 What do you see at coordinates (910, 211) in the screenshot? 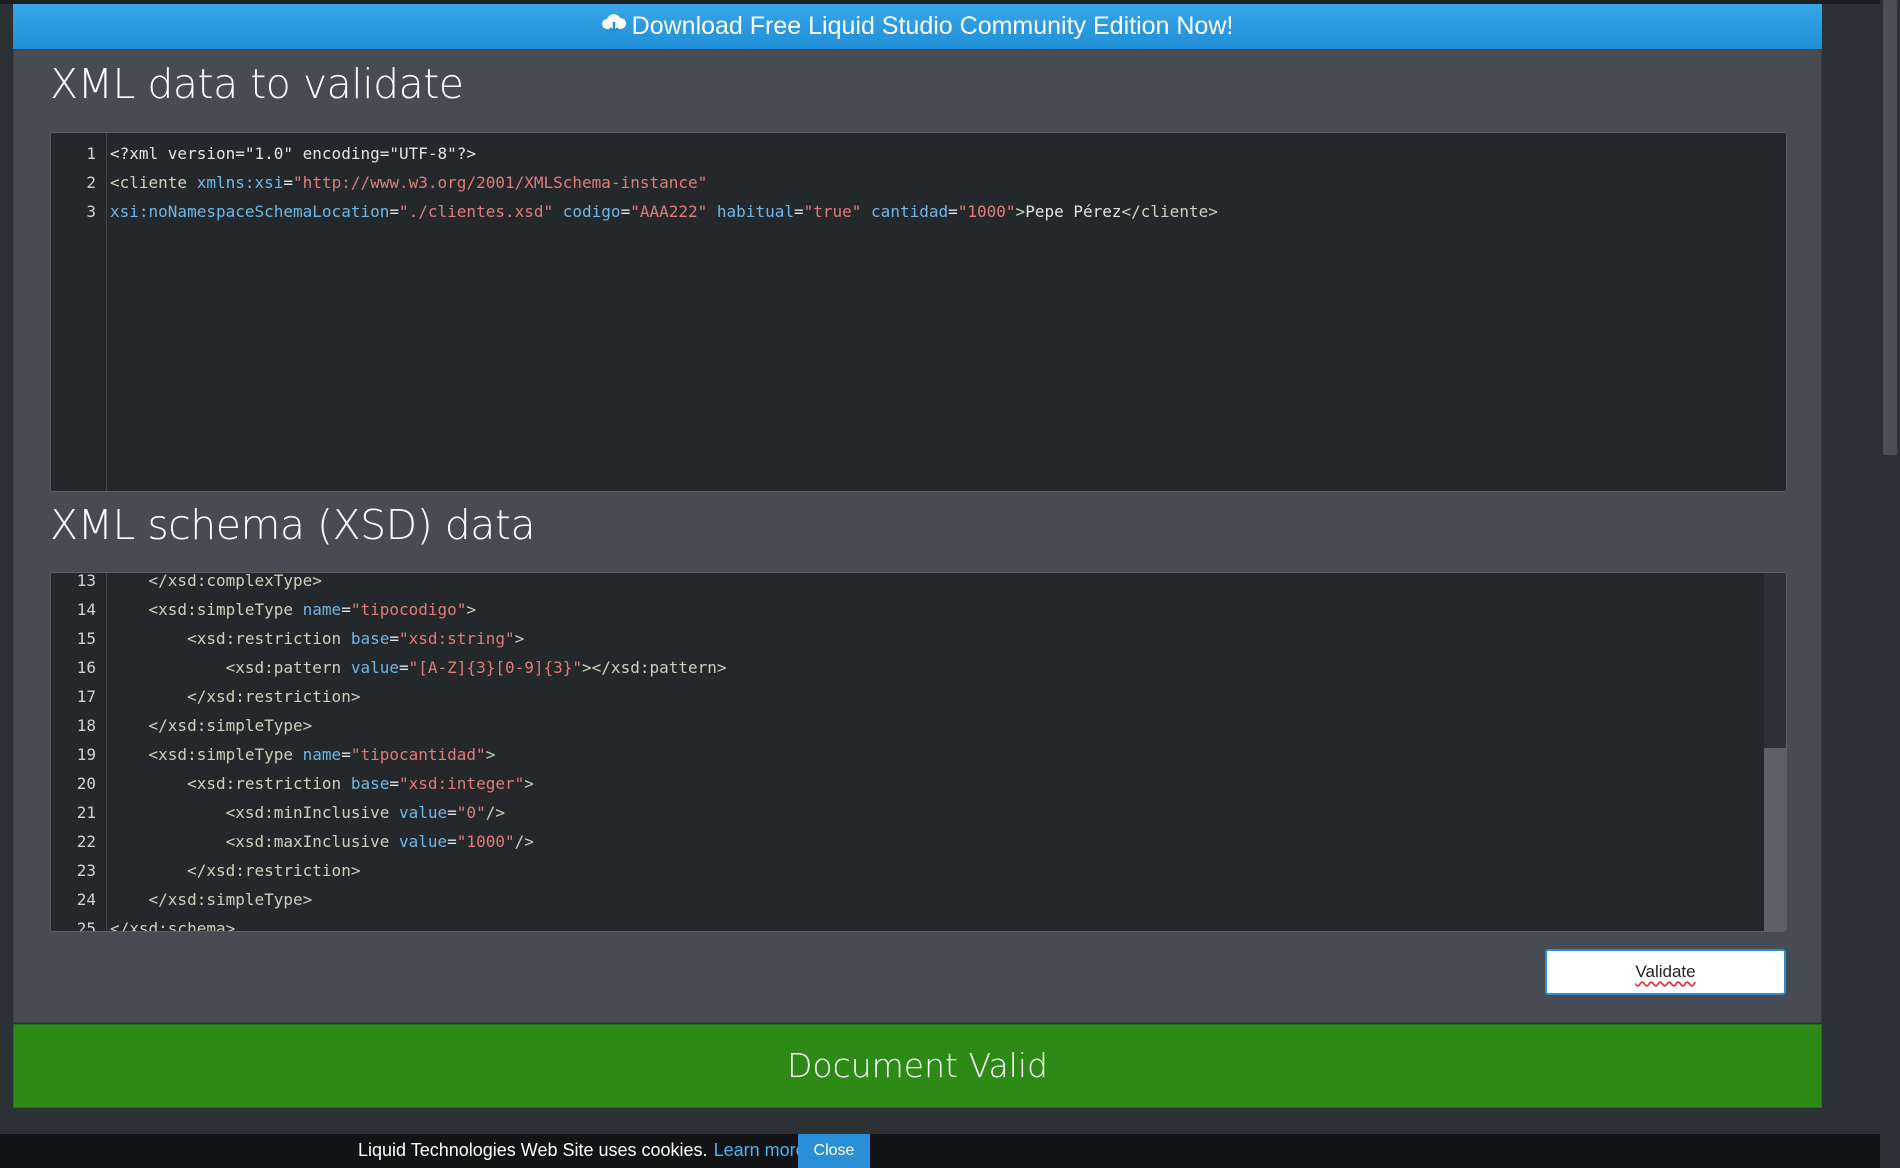
I see `code-token: cantidad` at bounding box center [910, 211].